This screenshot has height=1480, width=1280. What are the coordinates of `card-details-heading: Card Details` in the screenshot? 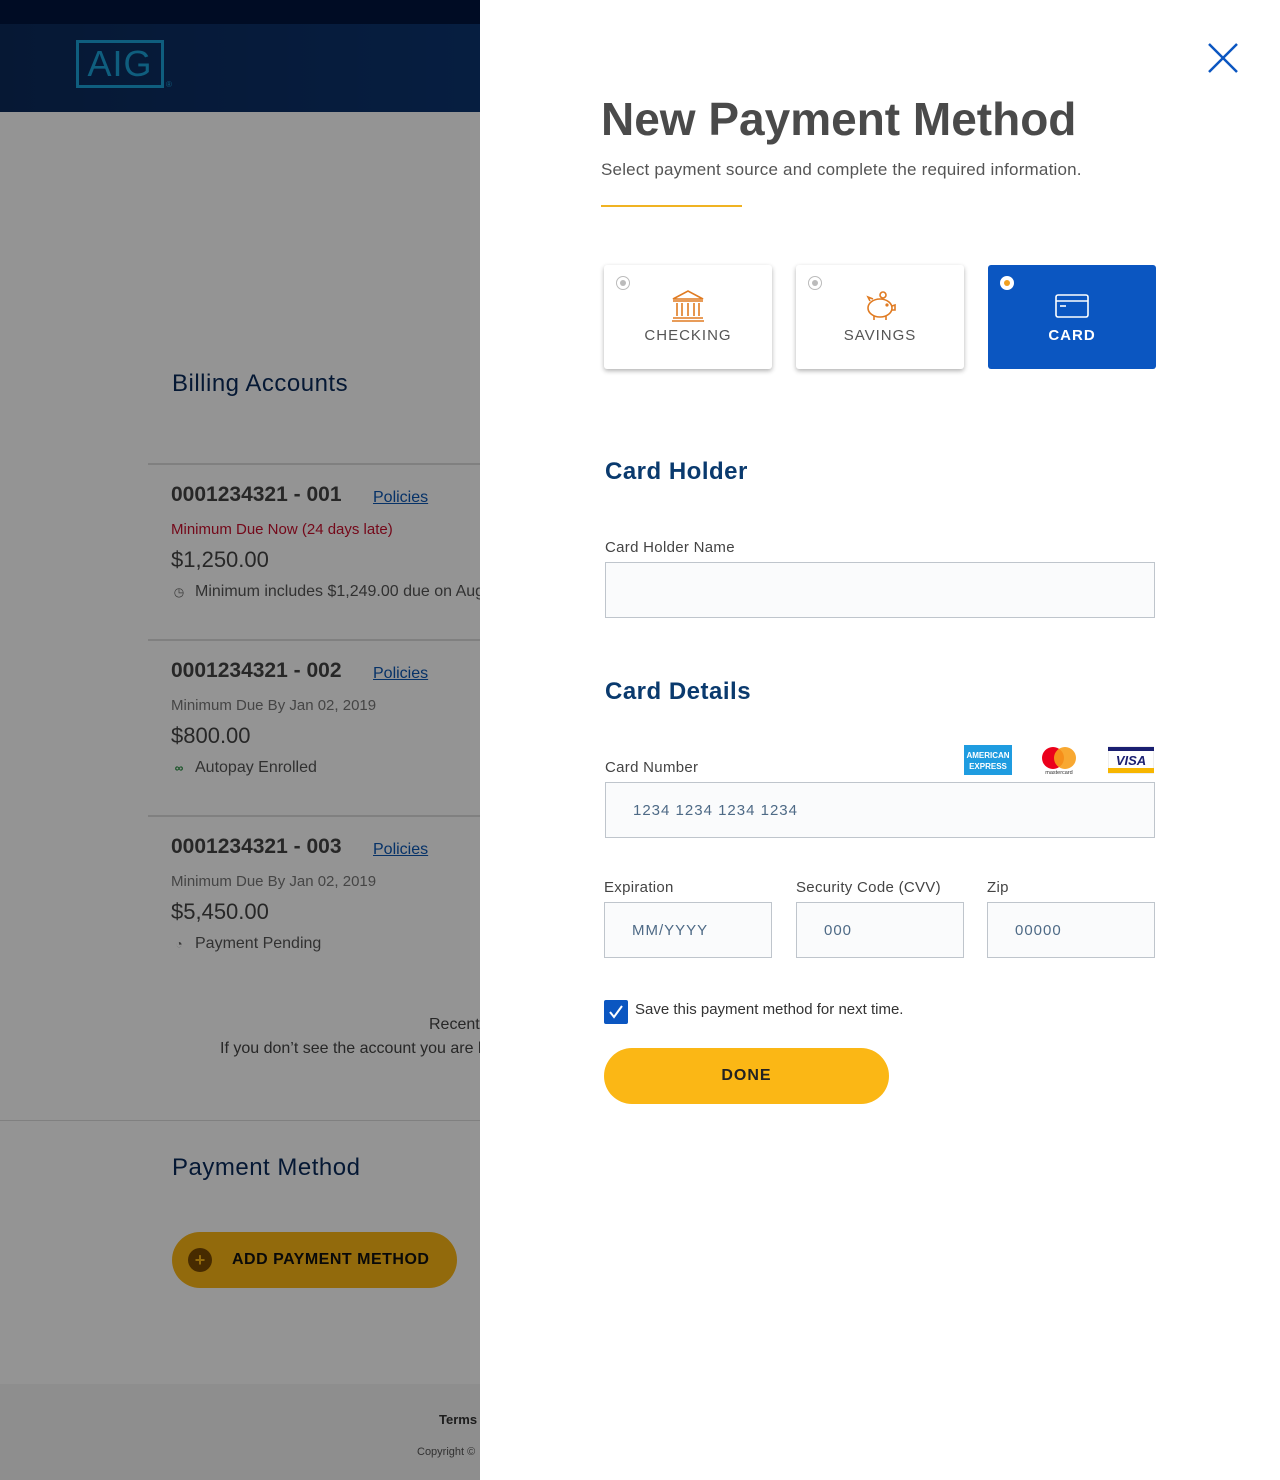 It's located at (678, 691).